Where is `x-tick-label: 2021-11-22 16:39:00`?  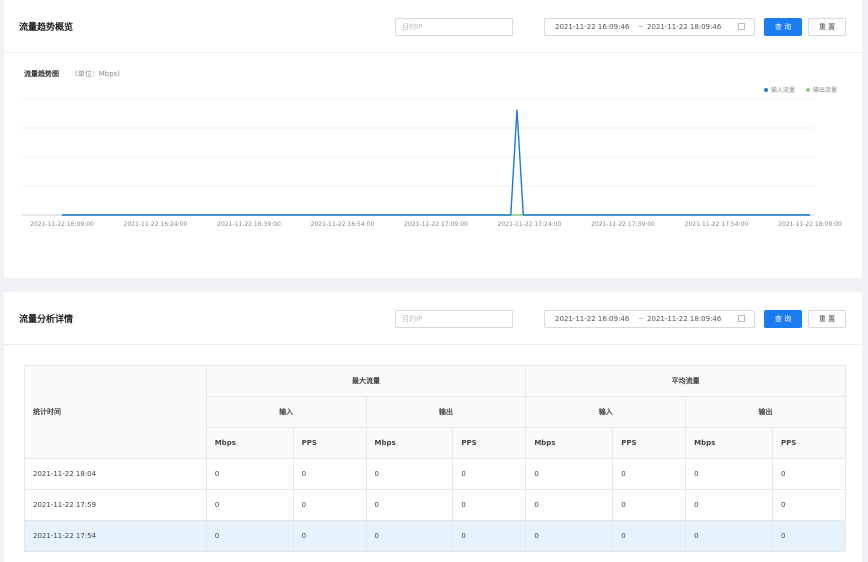
x-tick-label: 2021-11-22 16:39:00 is located at coordinates (249, 224).